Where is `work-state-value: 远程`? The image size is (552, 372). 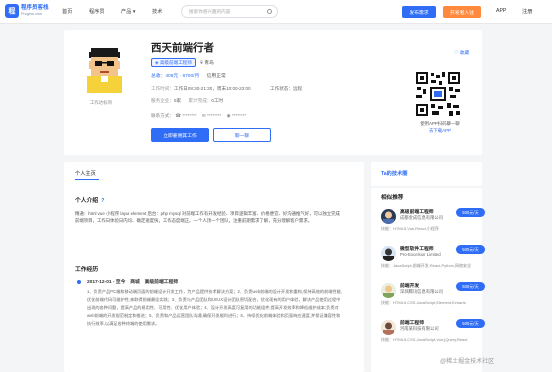
work-state-value: 远程 is located at coordinates (297, 88).